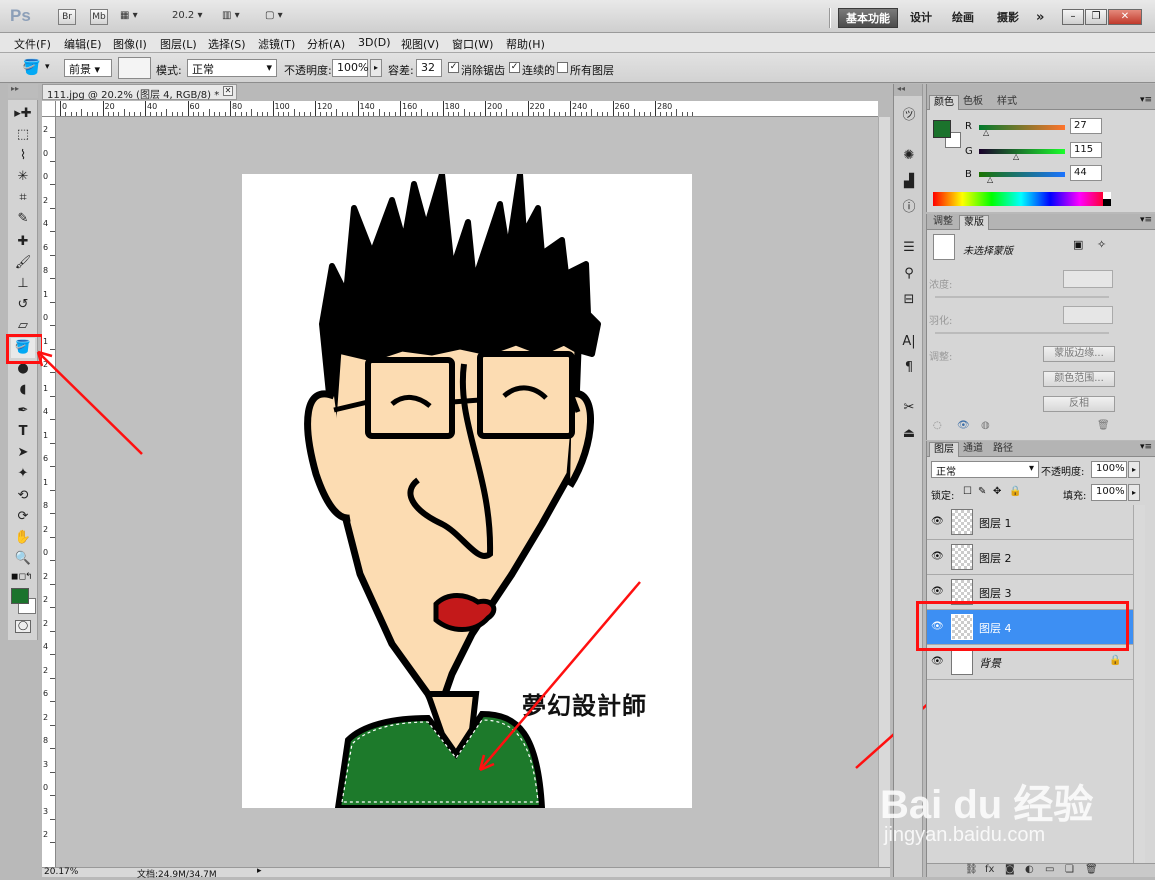  Describe the element at coordinates (1101, 244) in the screenshot. I see `vector-mask-icon: ✧` at that location.